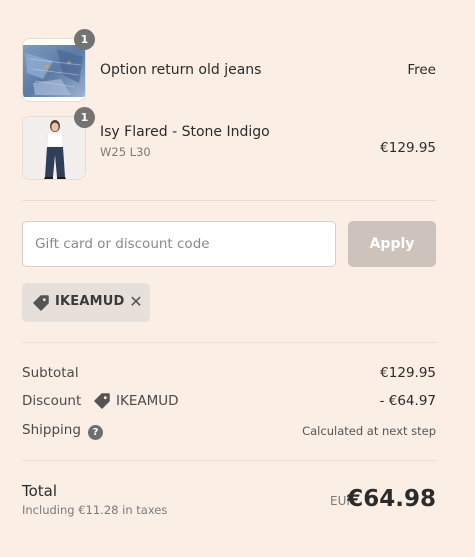  Describe the element at coordinates (125, 152) in the screenshot. I see `item-variant: W25 L30` at that location.